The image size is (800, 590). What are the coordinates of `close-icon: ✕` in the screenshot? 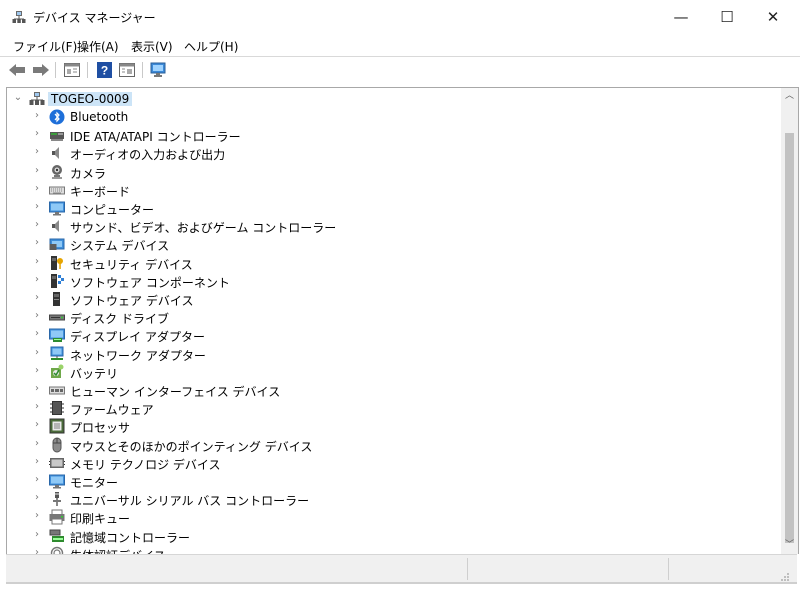 It's located at (773, 17).